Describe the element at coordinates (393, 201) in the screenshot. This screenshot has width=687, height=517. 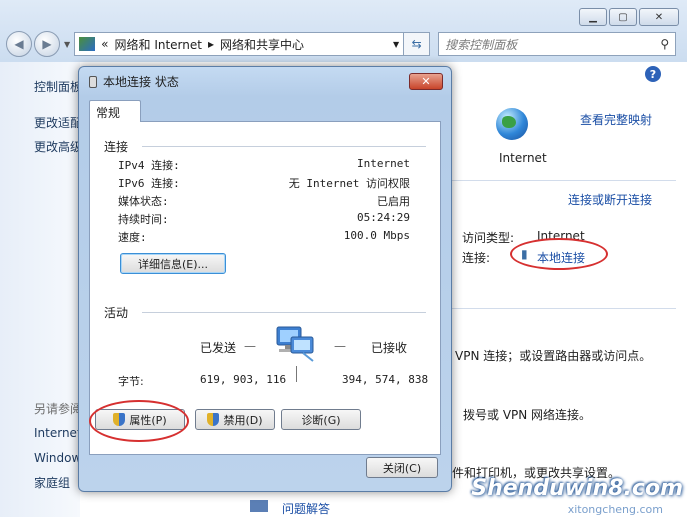
I see `media-state-value: 已启用` at that location.